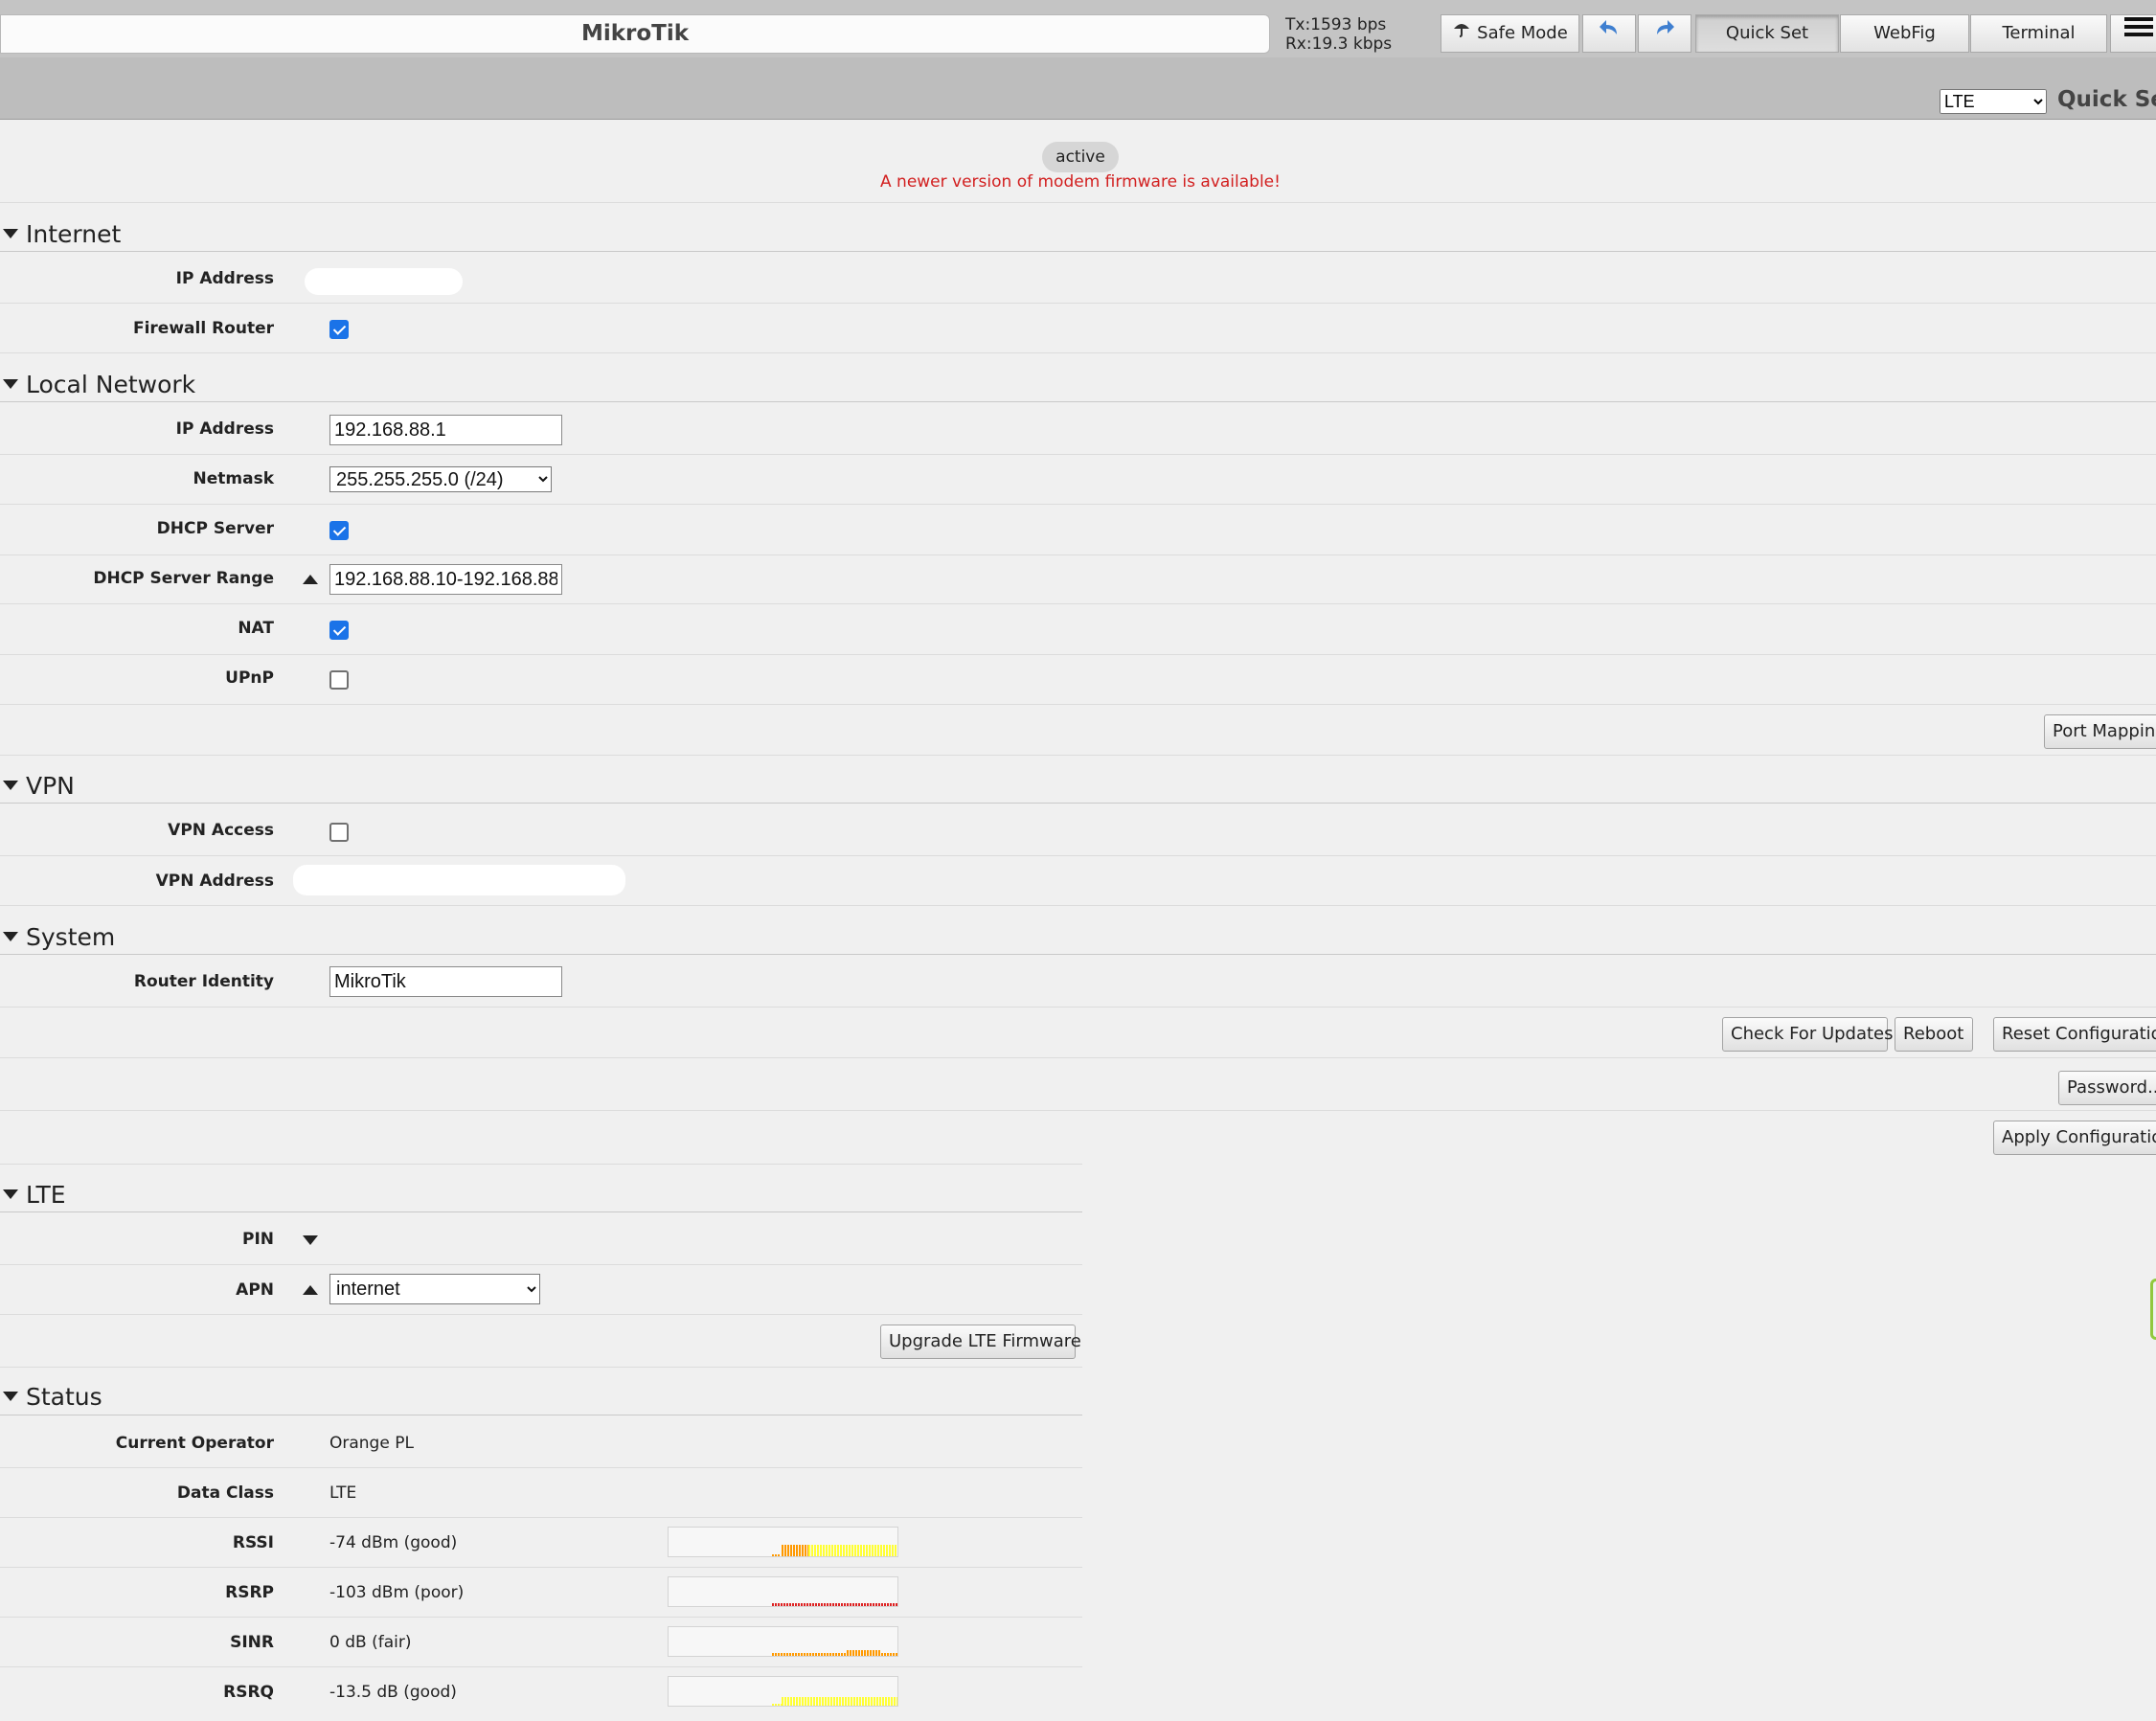 This screenshot has width=2156, height=1721. Describe the element at coordinates (60, 234) in the screenshot. I see `section-internet: Internet` at that location.